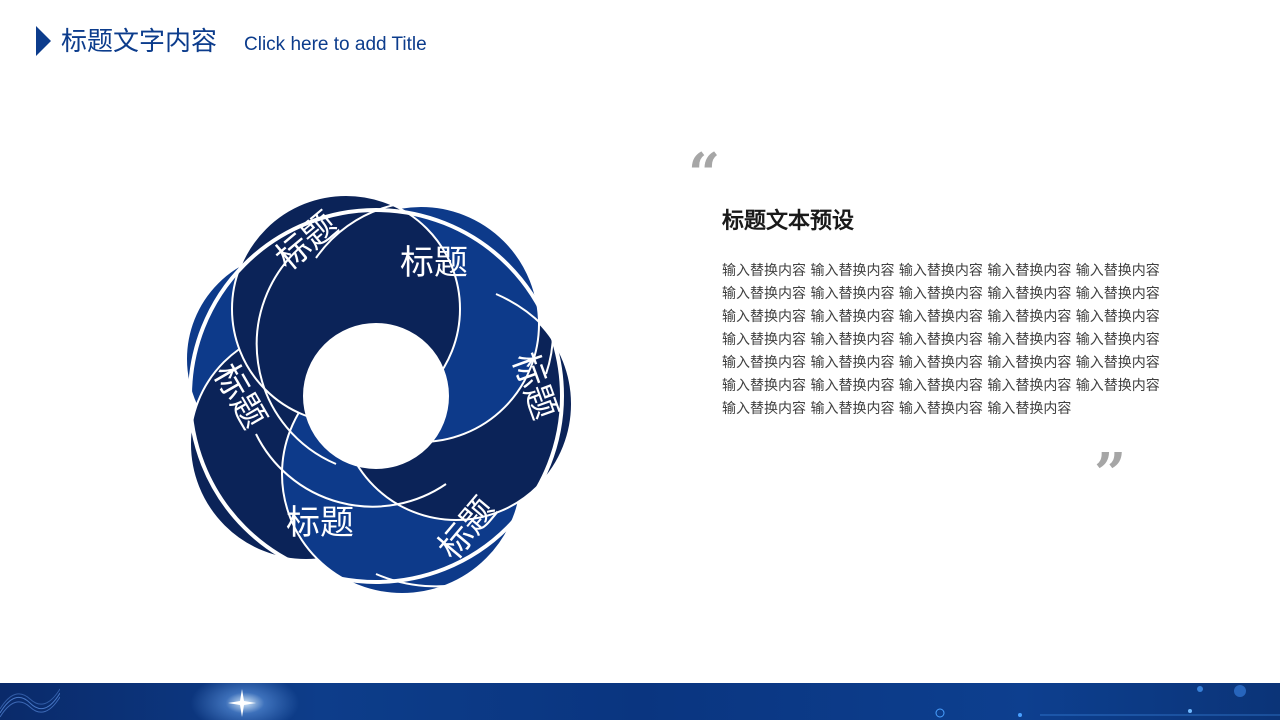  What do you see at coordinates (1107, 701) in the screenshot?
I see `footer-particles` at bounding box center [1107, 701].